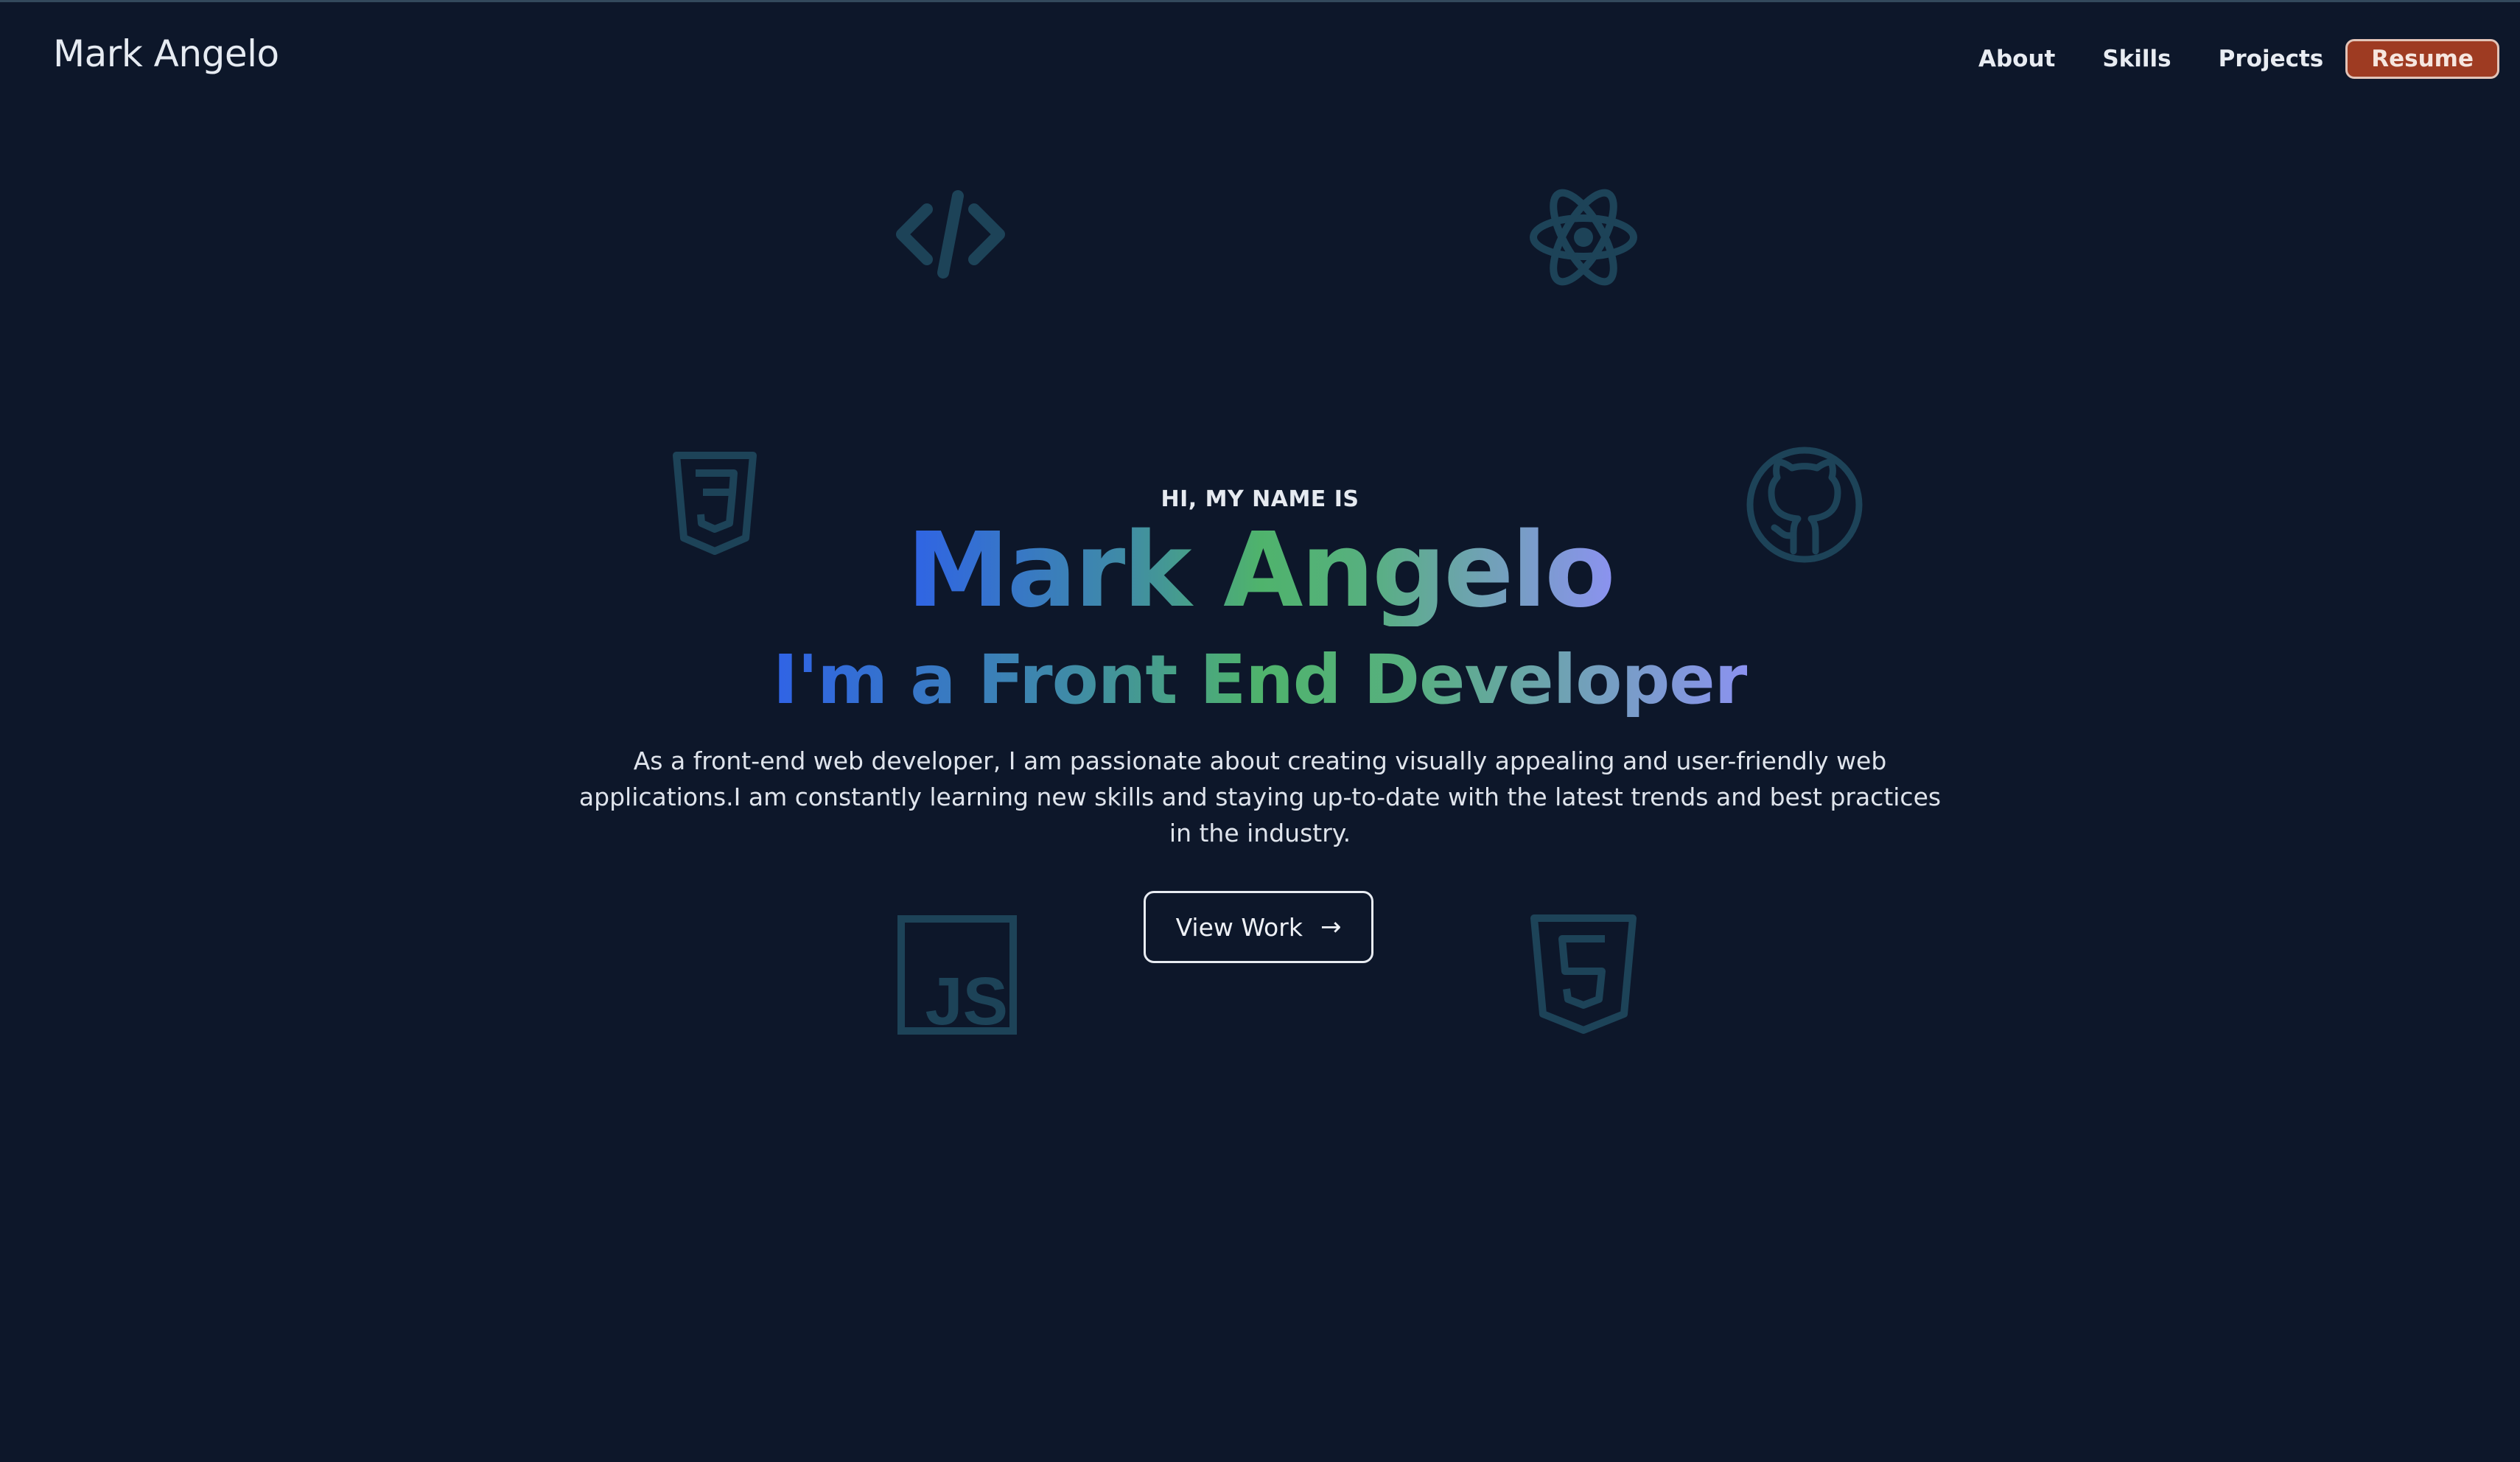 The height and width of the screenshot is (1462, 2520). I want to click on nav-projects-link: Projects, so click(2271, 59).